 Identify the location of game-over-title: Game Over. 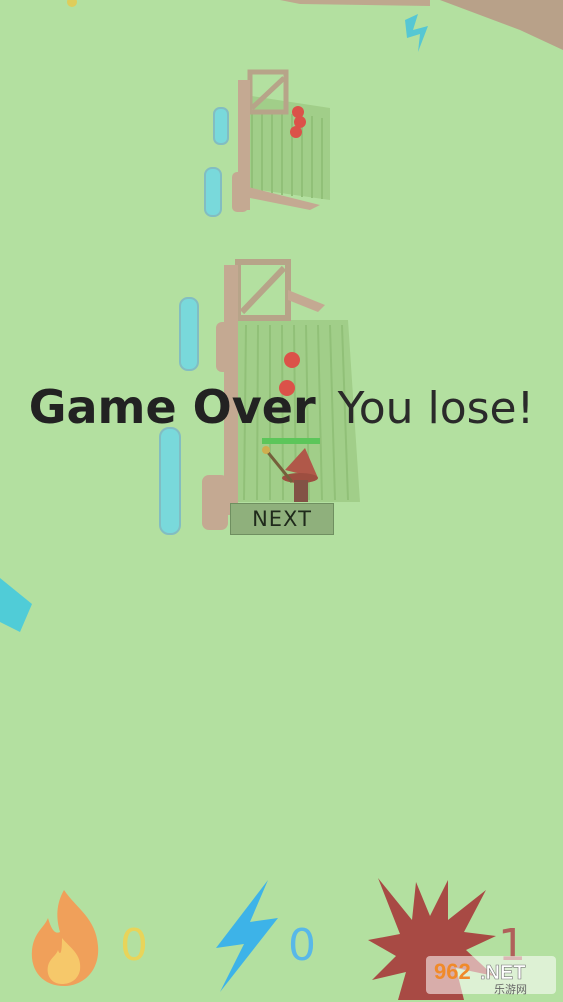
(172, 407).